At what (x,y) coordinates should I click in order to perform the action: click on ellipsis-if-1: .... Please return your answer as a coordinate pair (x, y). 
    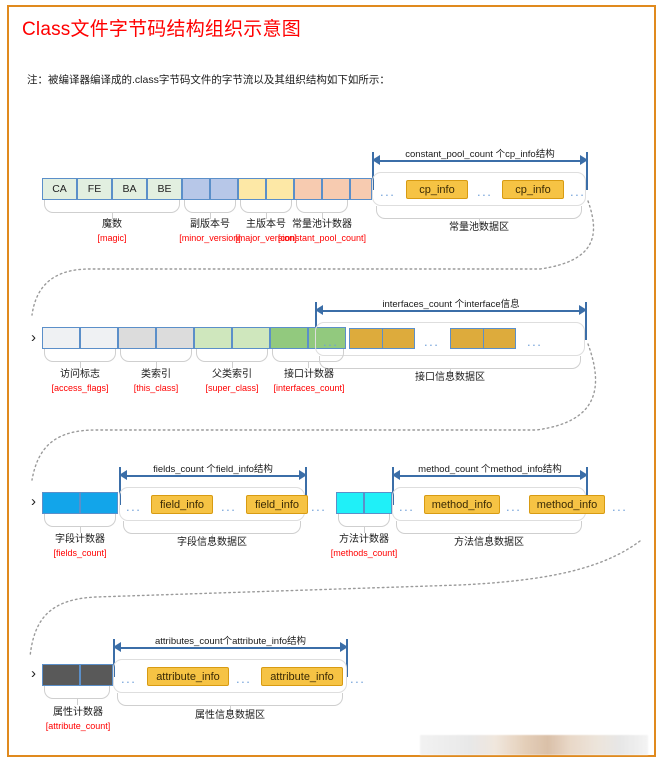
    Looking at the image, I should click on (331, 341).